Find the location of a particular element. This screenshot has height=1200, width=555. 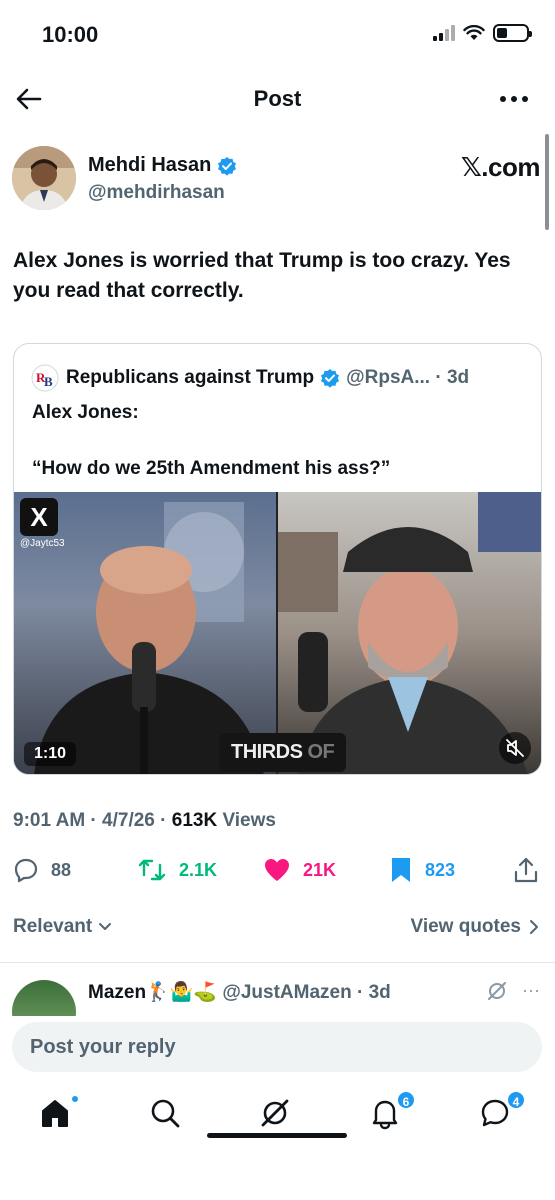

reply-input-placeholder: Post your reply is located at coordinates (103, 1047).